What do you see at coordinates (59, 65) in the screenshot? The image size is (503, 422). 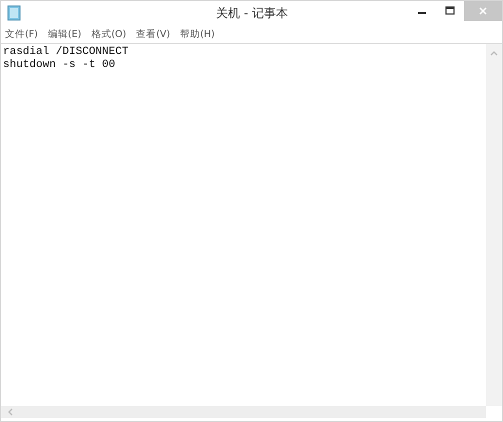 I see `text-line: shutdown -s -t 00` at bounding box center [59, 65].